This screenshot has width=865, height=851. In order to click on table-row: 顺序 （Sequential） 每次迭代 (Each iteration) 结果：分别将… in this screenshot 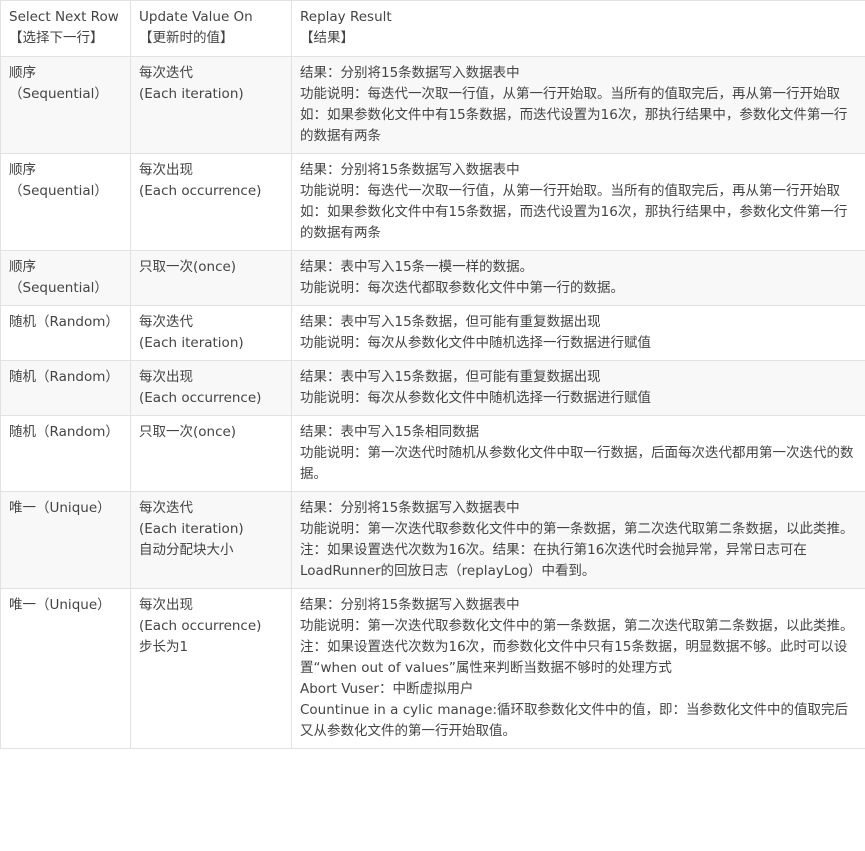, I will do `click(432, 105)`.